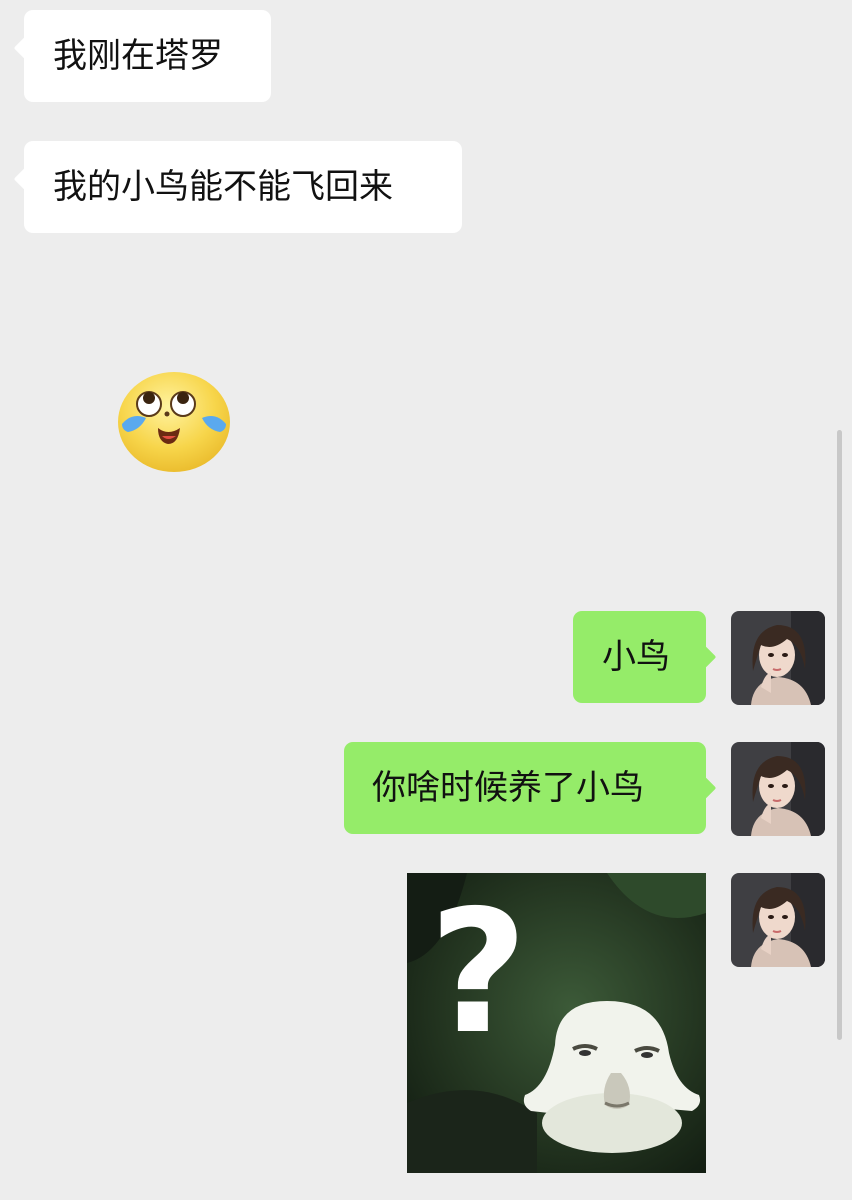  I want to click on question-mark-glyph: ?, so click(478, 973).